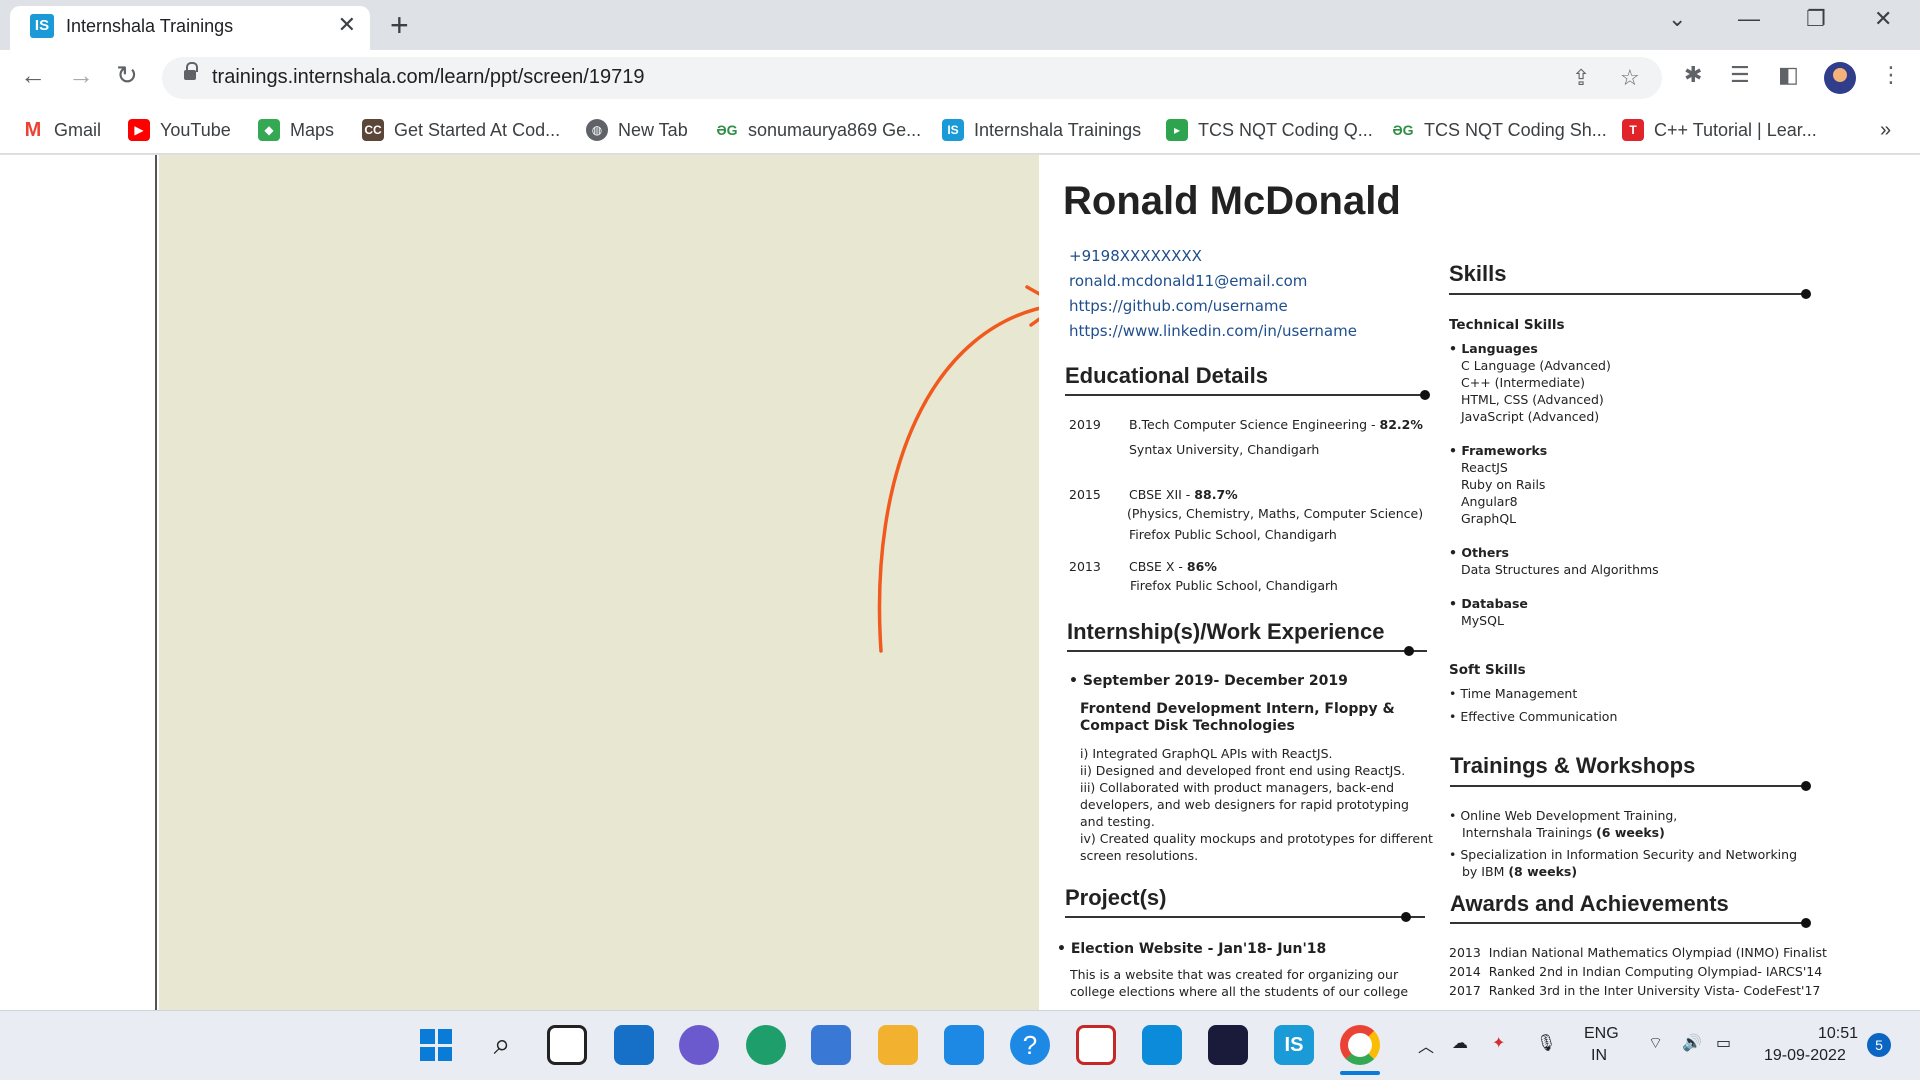 This screenshot has height=1080, width=1920. What do you see at coordinates (699, 1045) in the screenshot?
I see `chat-icon` at bounding box center [699, 1045].